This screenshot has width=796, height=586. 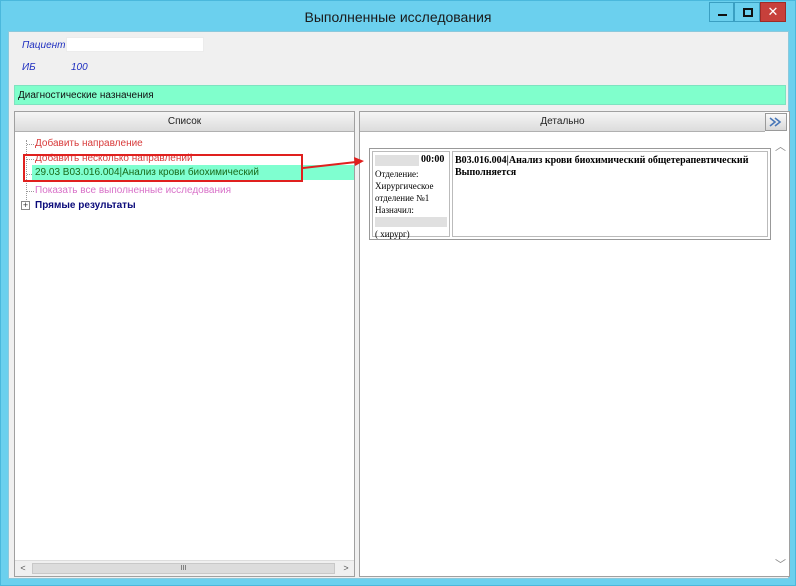 What do you see at coordinates (86, 95) in the screenshot?
I see `diagnostics-bar-label: Диагностические назначения` at bounding box center [86, 95].